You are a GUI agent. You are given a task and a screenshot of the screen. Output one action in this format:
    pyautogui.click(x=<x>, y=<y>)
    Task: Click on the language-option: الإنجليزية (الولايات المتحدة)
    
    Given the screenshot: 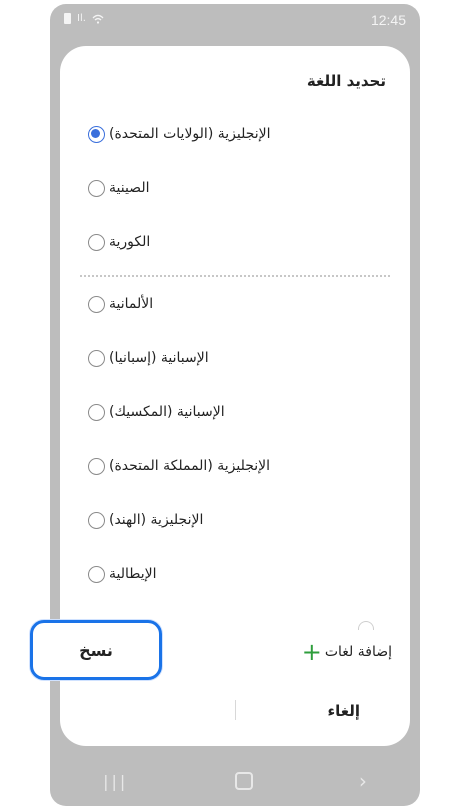 What is the action you would take?
    pyautogui.click(x=232, y=134)
    